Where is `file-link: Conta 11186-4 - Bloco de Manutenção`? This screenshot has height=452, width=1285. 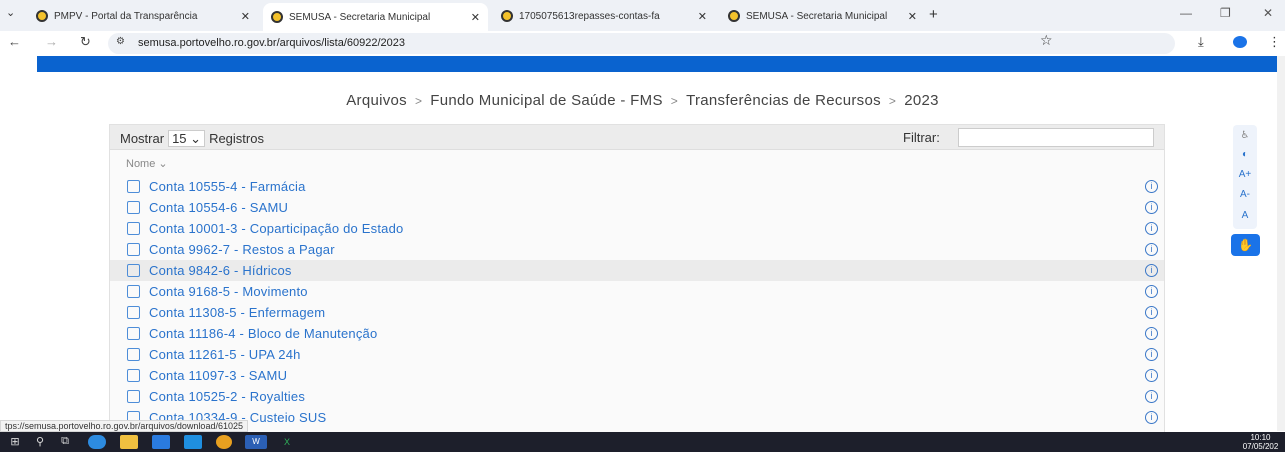
file-link: Conta 11186-4 - Bloco de Manutenção is located at coordinates (263, 333).